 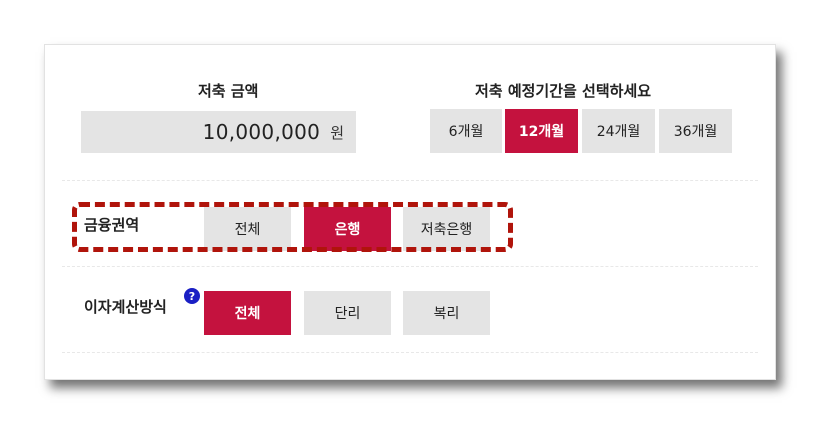 I want to click on finance-area-option-all: 전체, so click(x=247, y=229).